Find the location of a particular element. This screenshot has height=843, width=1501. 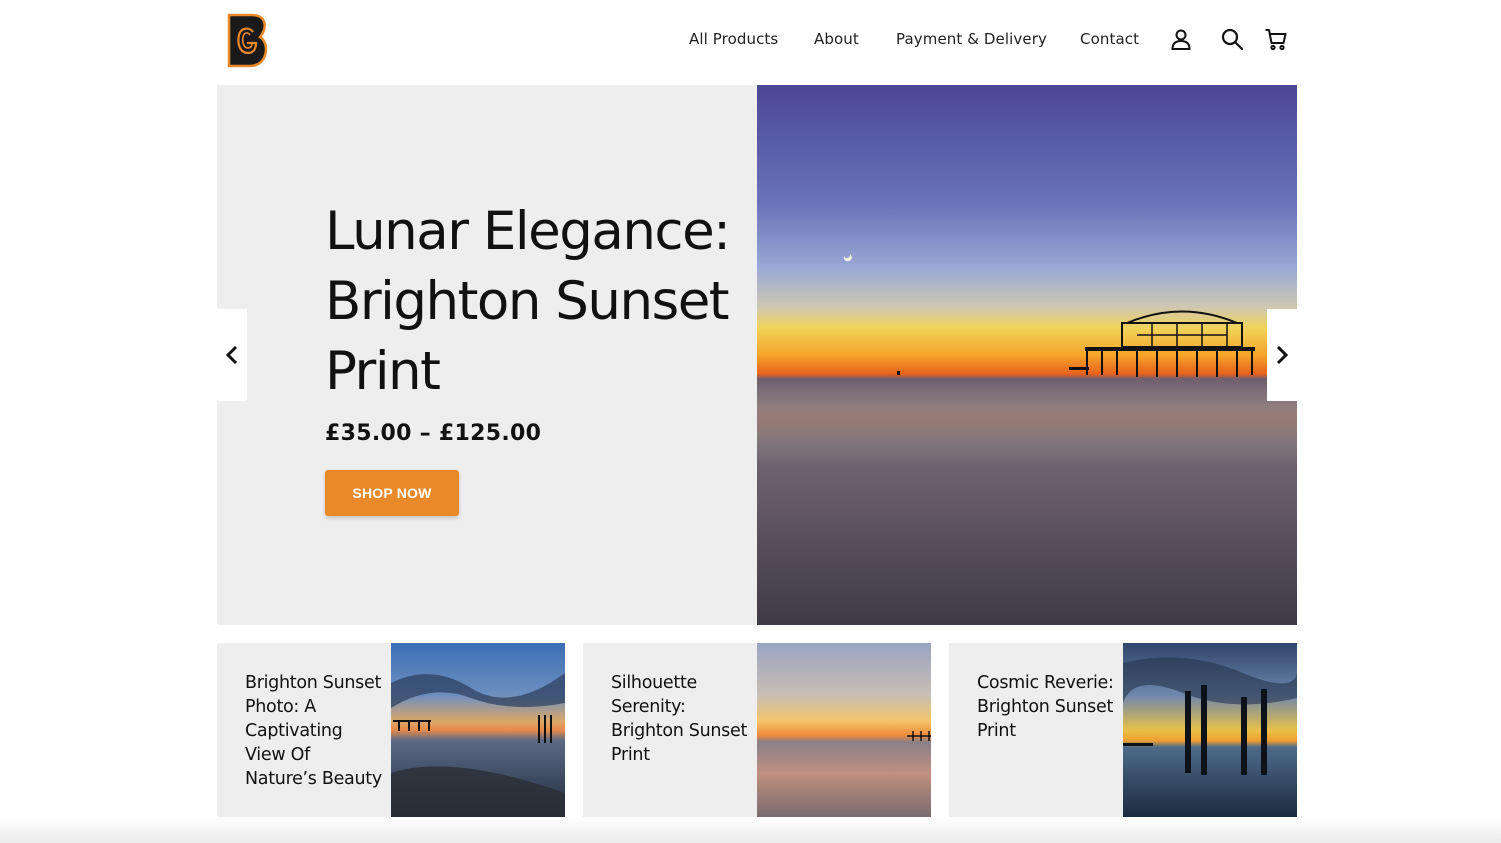

search-icon is located at coordinates (1232, 39).